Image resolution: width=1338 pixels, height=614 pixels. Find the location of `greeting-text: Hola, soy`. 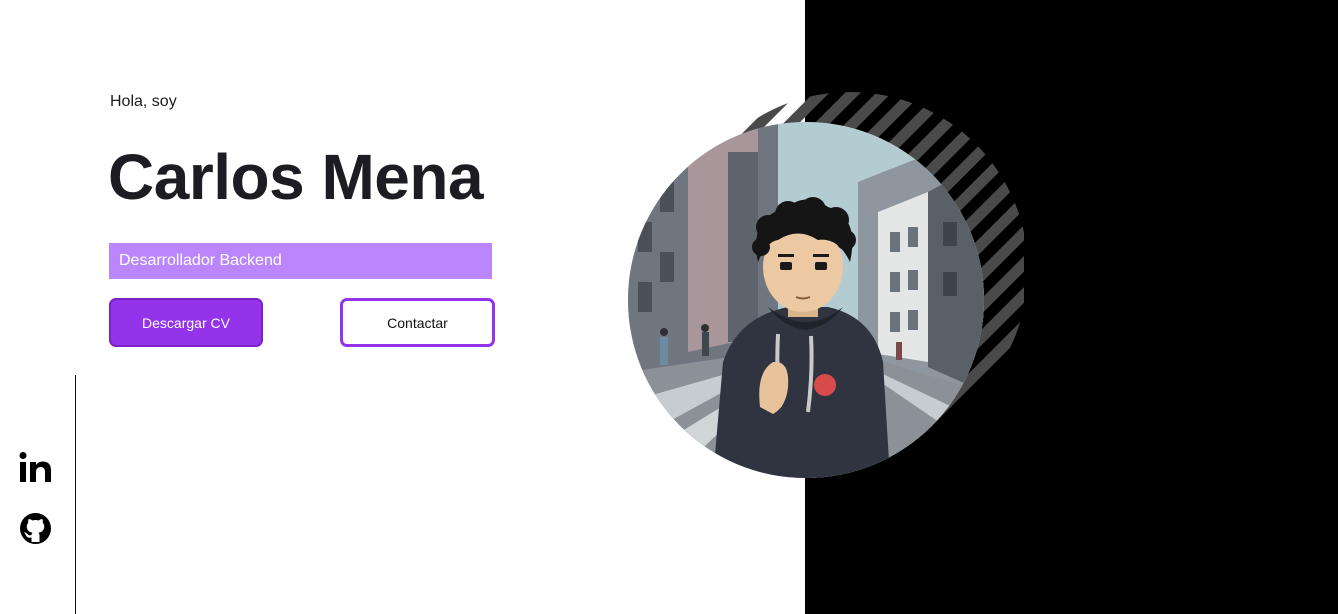

greeting-text: Hola, soy is located at coordinates (143, 101).